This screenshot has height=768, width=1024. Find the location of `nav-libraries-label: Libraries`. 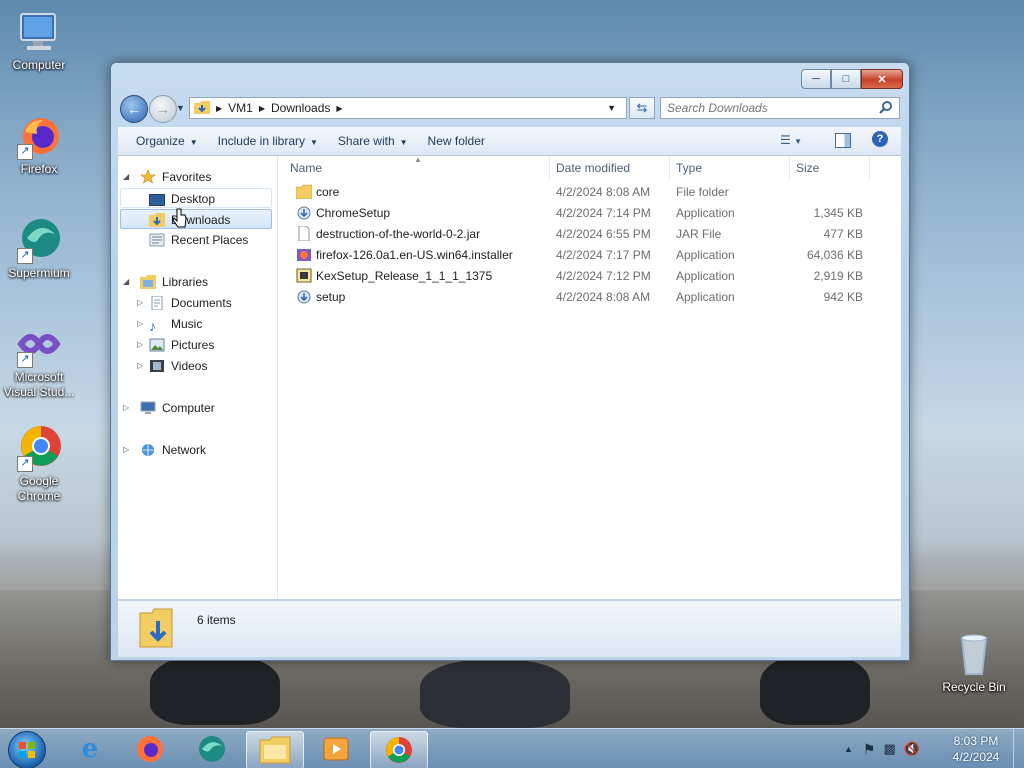

nav-libraries-label: Libraries is located at coordinates (185, 282).